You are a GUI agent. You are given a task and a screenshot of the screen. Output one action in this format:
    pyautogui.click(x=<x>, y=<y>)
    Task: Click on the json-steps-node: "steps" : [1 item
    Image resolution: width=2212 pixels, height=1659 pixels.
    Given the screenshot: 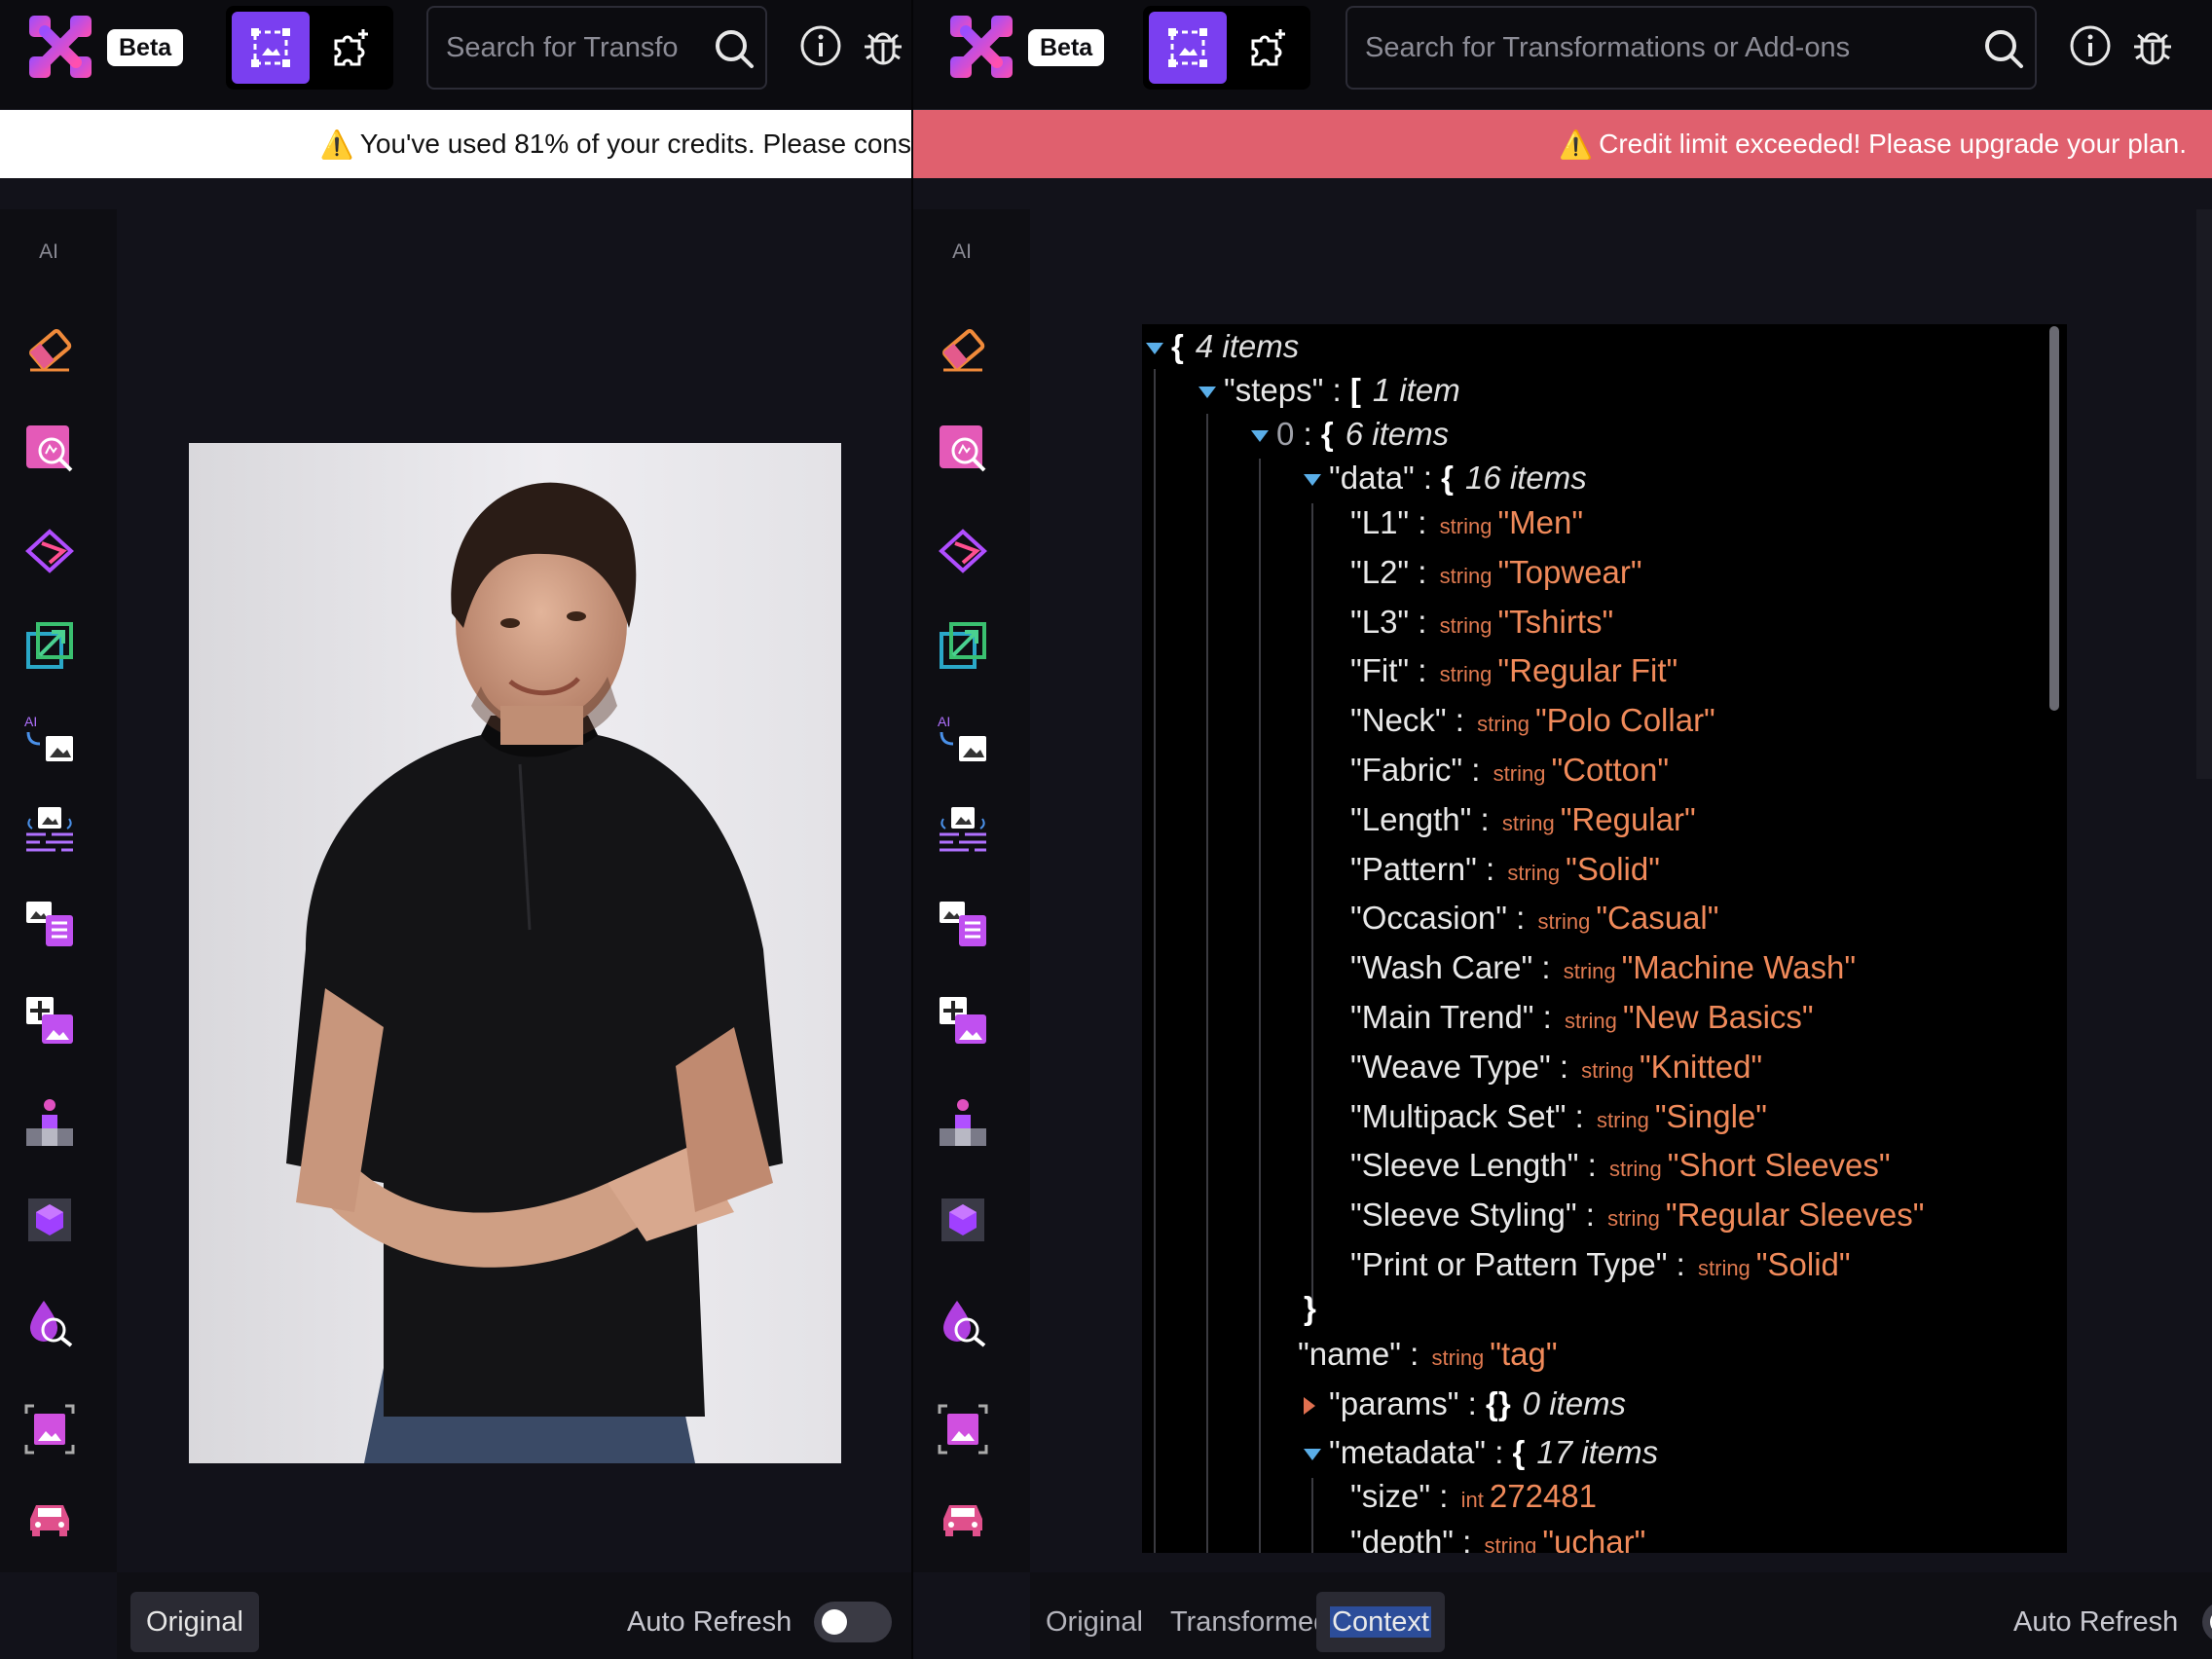 What is the action you would take?
    pyautogui.click(x=1329, y=390)
    